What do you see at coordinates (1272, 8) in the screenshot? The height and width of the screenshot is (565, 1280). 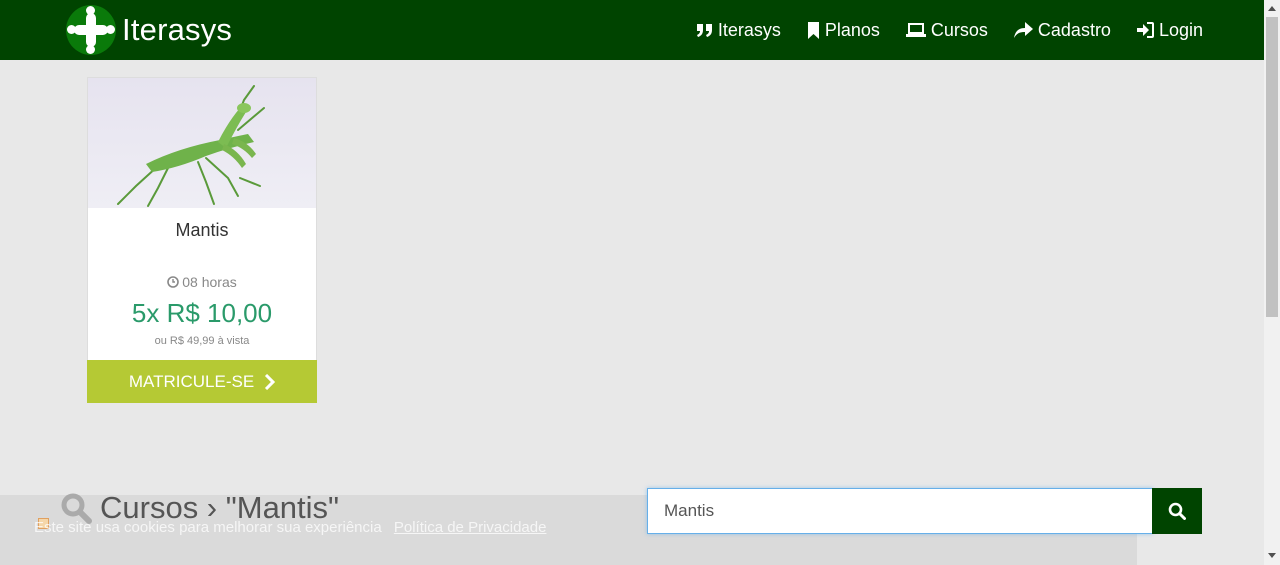 I see `scroll-up-icon` at bounding box center [1272, 8].